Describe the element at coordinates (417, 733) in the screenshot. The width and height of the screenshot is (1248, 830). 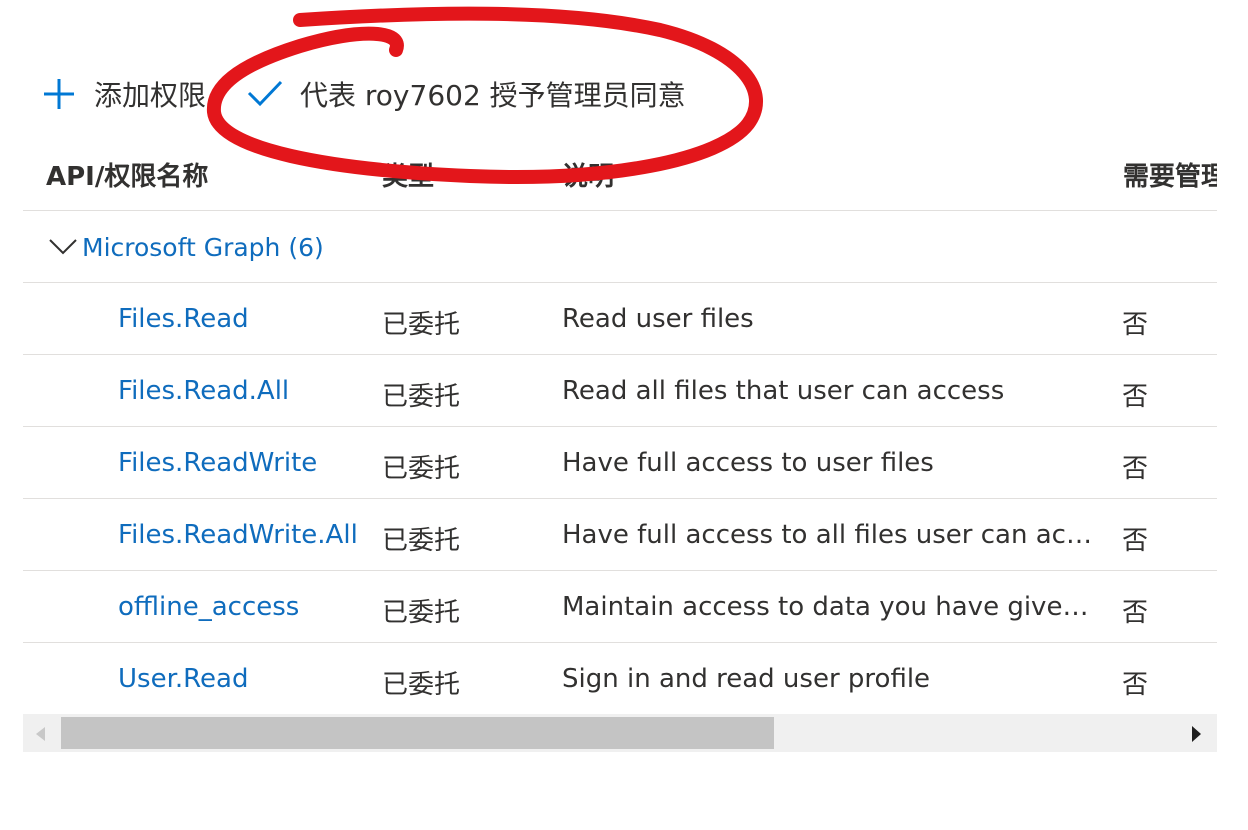
I see `scrollbar-thumb` at that location.